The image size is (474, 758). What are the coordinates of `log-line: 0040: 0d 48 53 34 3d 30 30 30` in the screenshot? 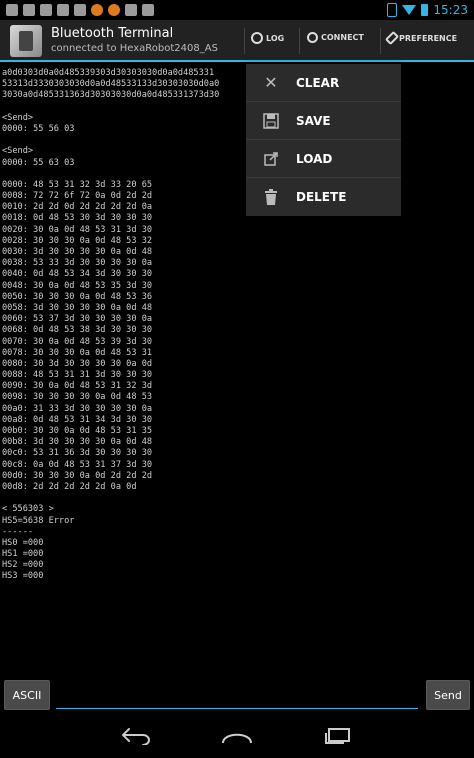 It's located at (77, 274).